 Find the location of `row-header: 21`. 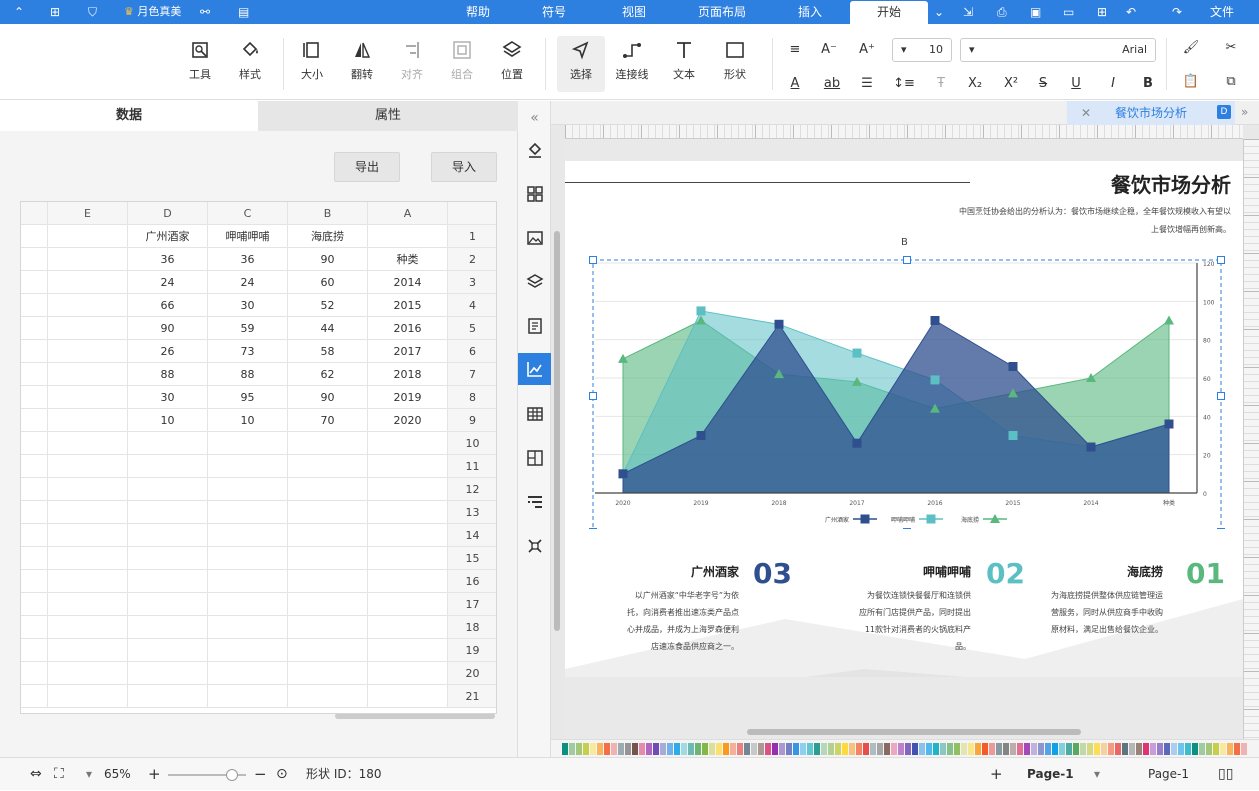

row-header: 21 is located at coordinates (472, 696).